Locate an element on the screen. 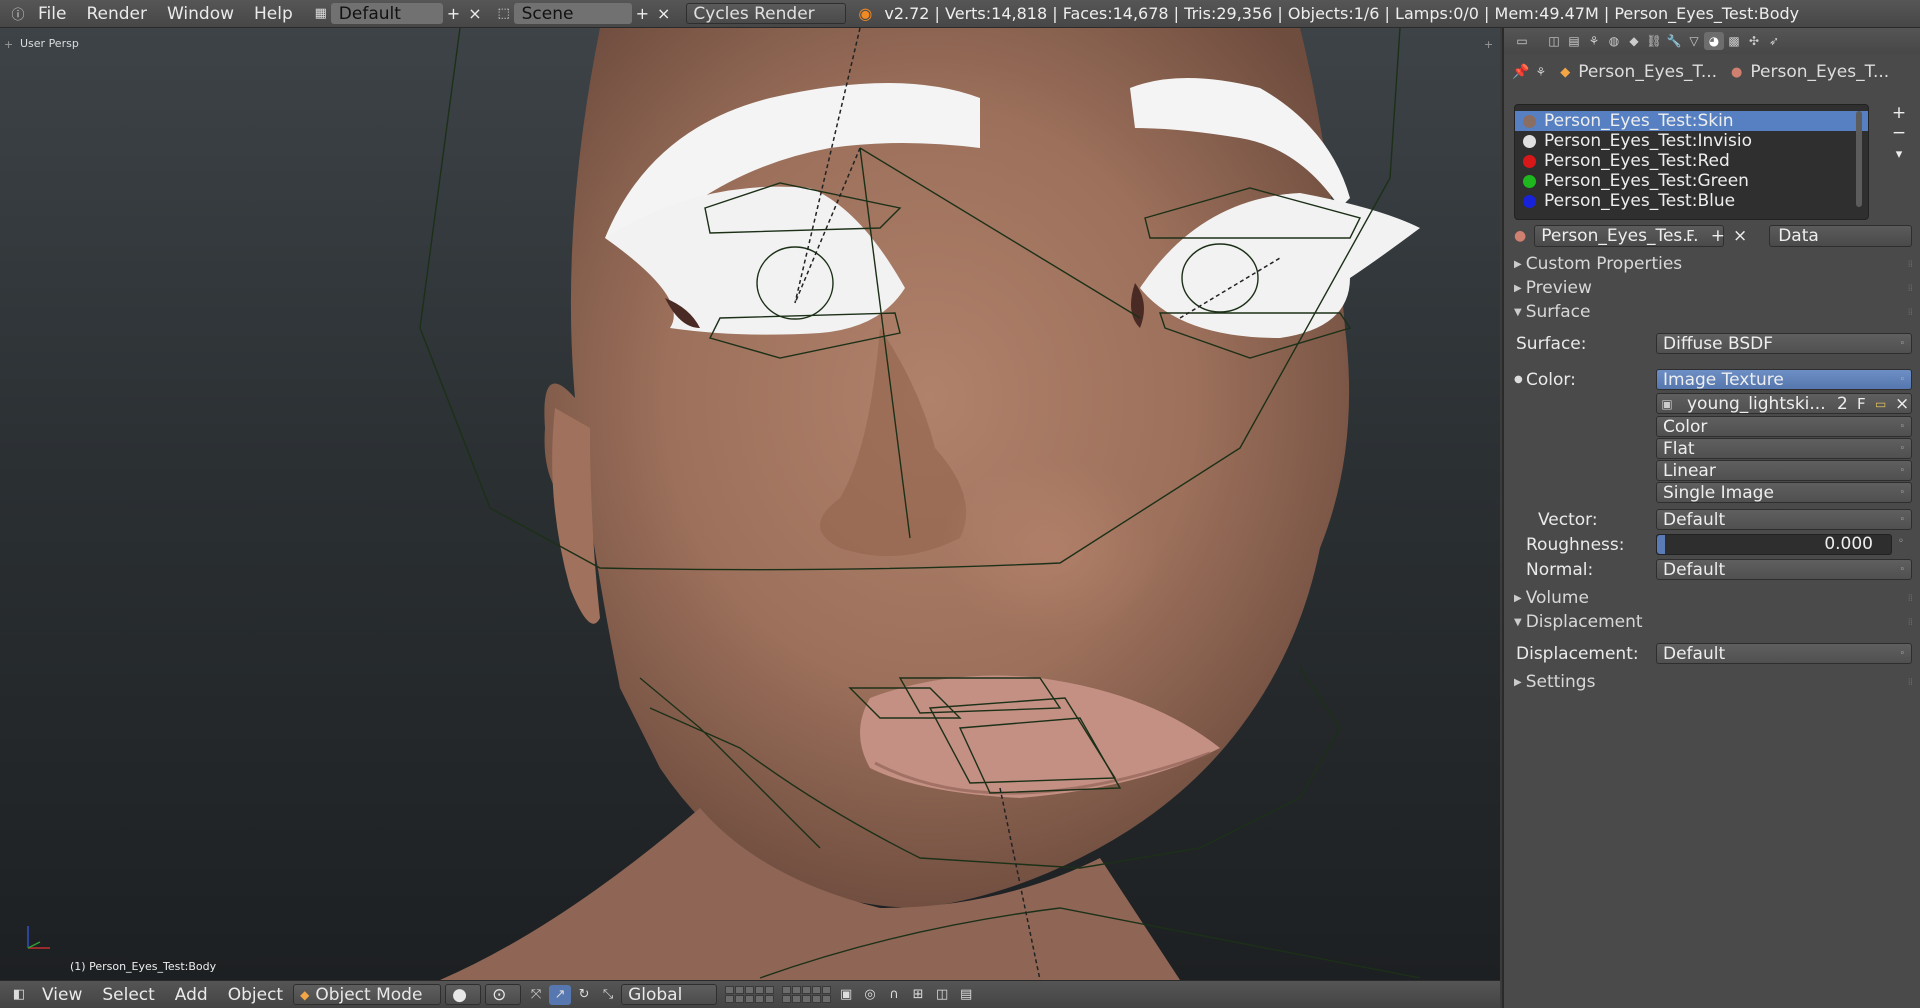 This screenshot has height=1008, width=1920. menu-render: Render is located at coordinates (116, 14).